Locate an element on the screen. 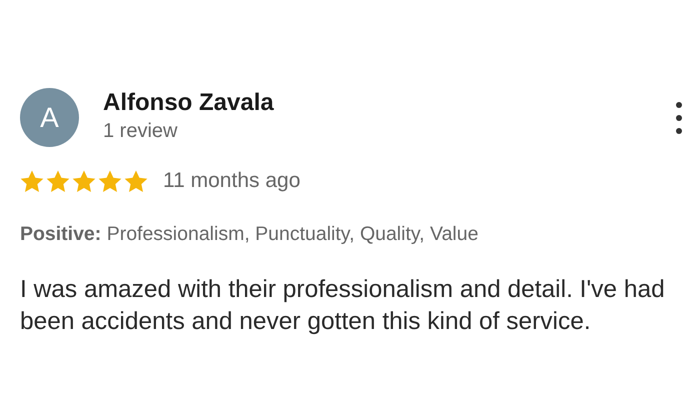 The height and width of the screenshot is (400, 700). review-text: I was amazed with their professionalism and detail. I've had been accidents and never gotten this kind of service. is located at coordinates (343, 306).